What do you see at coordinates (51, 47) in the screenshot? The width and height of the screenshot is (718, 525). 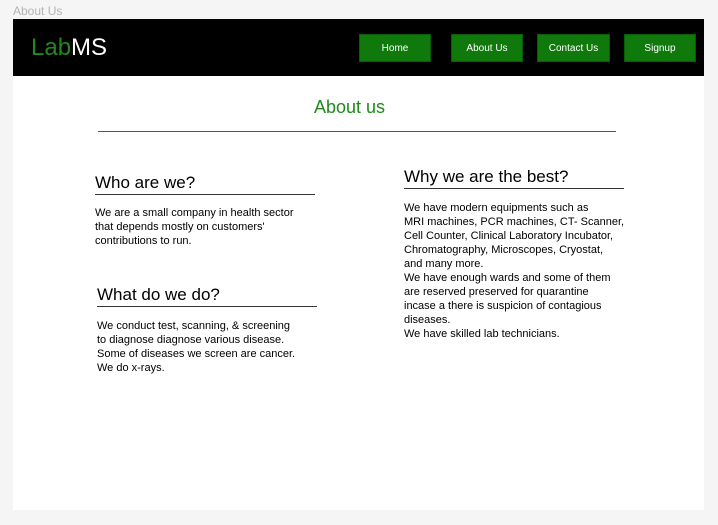 I see `logo-lab-text: Lab` at bounding box center [51, 47].